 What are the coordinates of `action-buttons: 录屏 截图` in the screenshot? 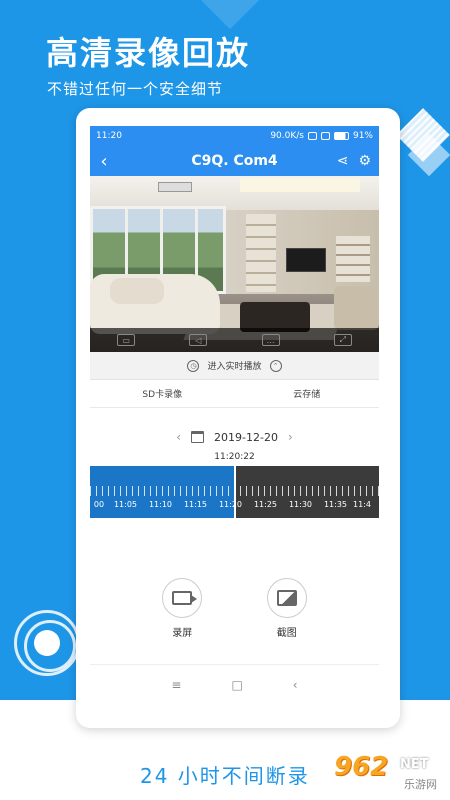 It's located at (234, 608).